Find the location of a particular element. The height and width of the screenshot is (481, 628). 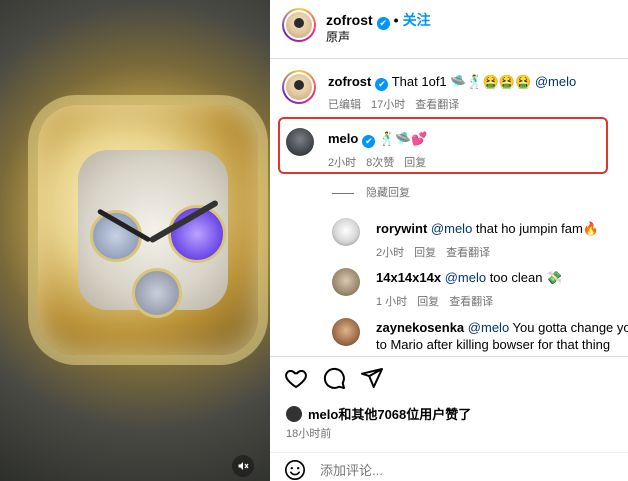

caption-avatar is located at coordinates (299, 87).